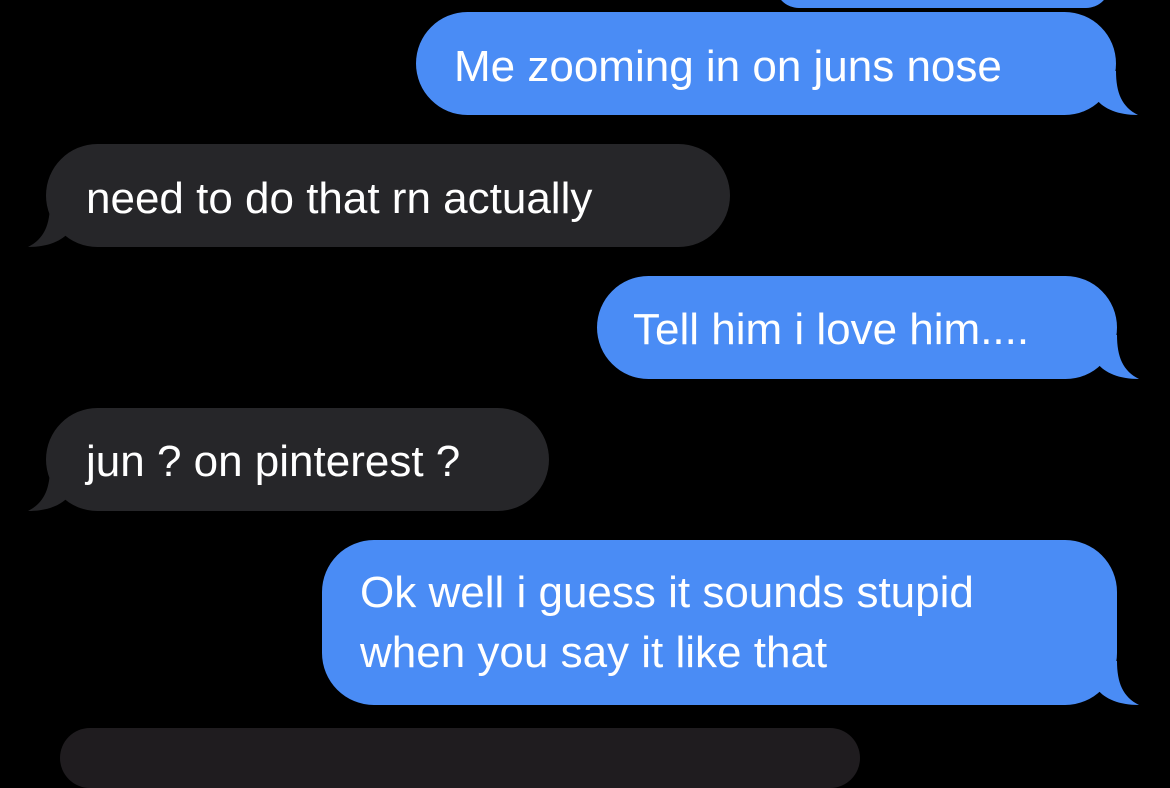 This screenshot has height=788, width=1170. Describe the element at coordinates (594, 652) in the screenshot. I see `message-text-line: when you say it like that` at that location.